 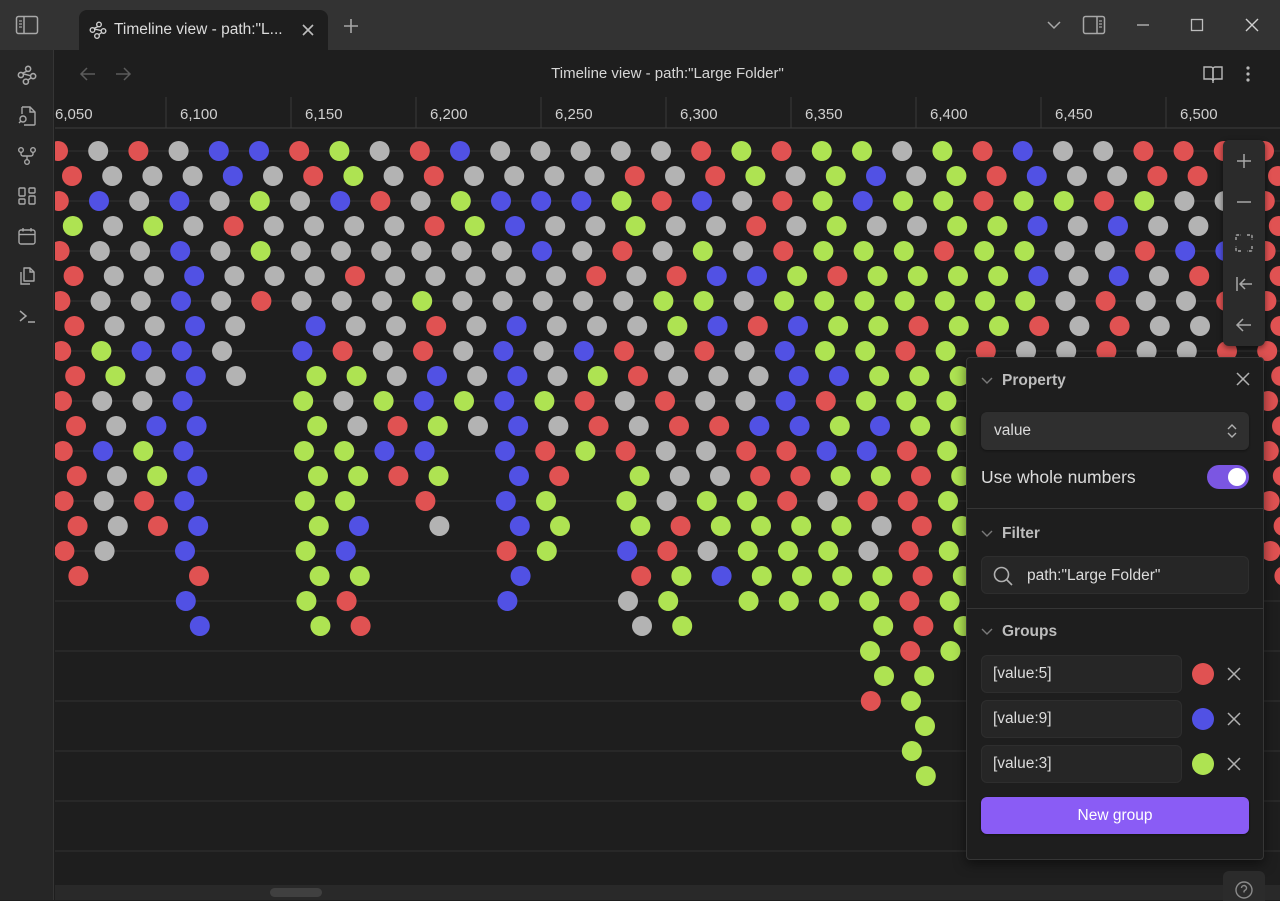 I want to click on ribbon-copy-button, so click(x=27, y=276).